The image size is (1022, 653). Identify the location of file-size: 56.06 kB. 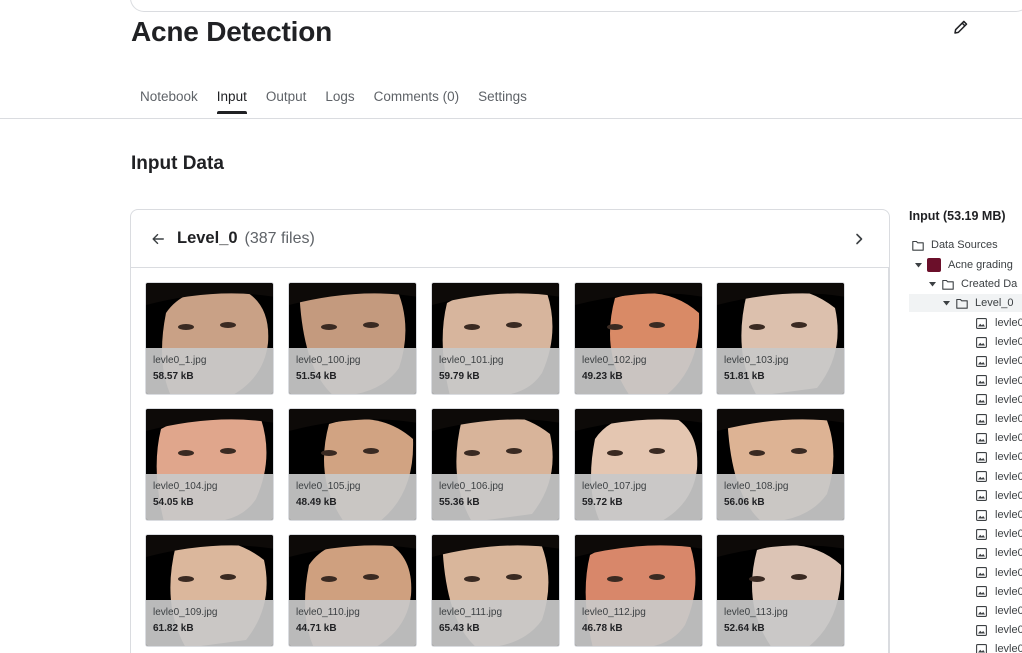
(744, 502).